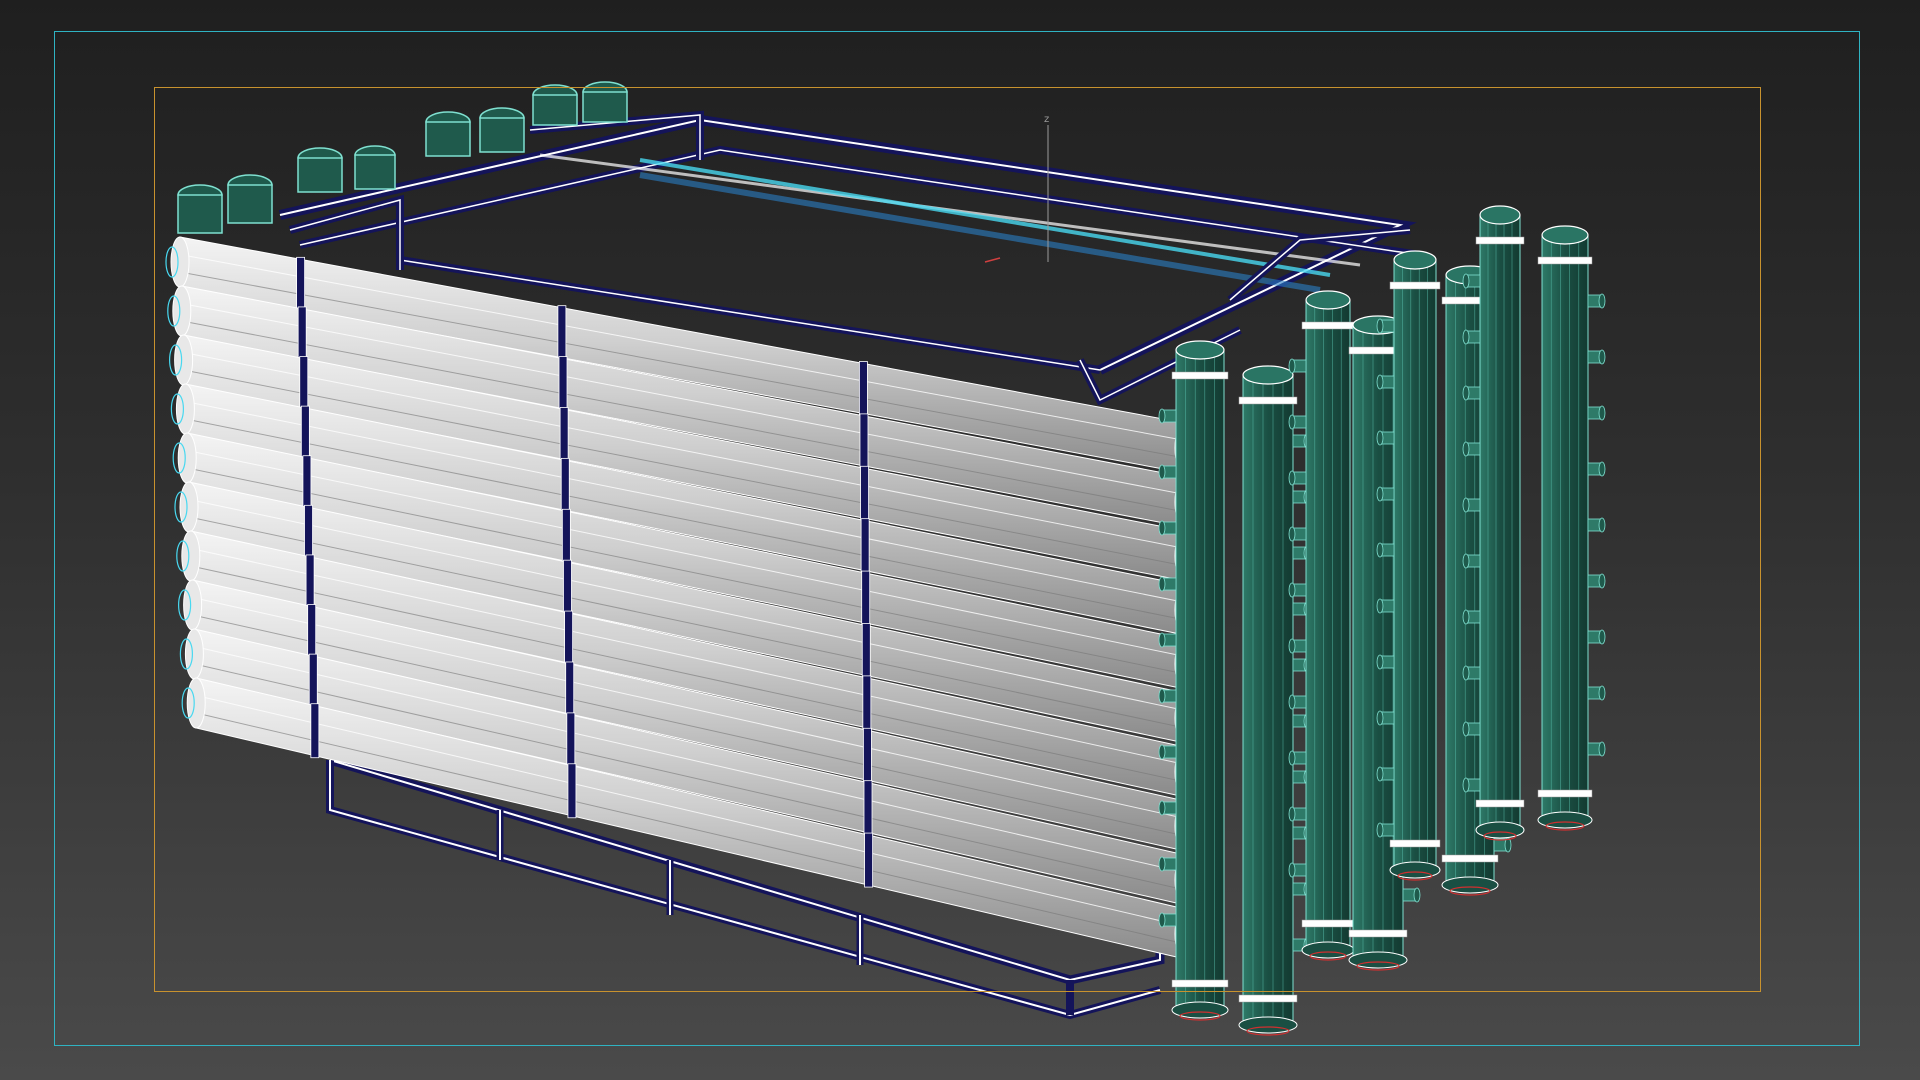 The height and width of the screenshot is (1080, 1920). I want to click on z-axis-label: z, so click(1046, 119).